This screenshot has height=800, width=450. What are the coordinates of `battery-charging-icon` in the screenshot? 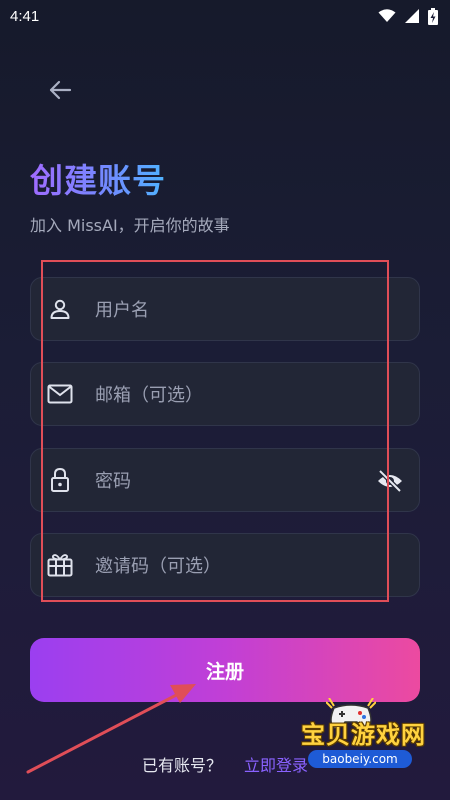 It's located at (433, 16).